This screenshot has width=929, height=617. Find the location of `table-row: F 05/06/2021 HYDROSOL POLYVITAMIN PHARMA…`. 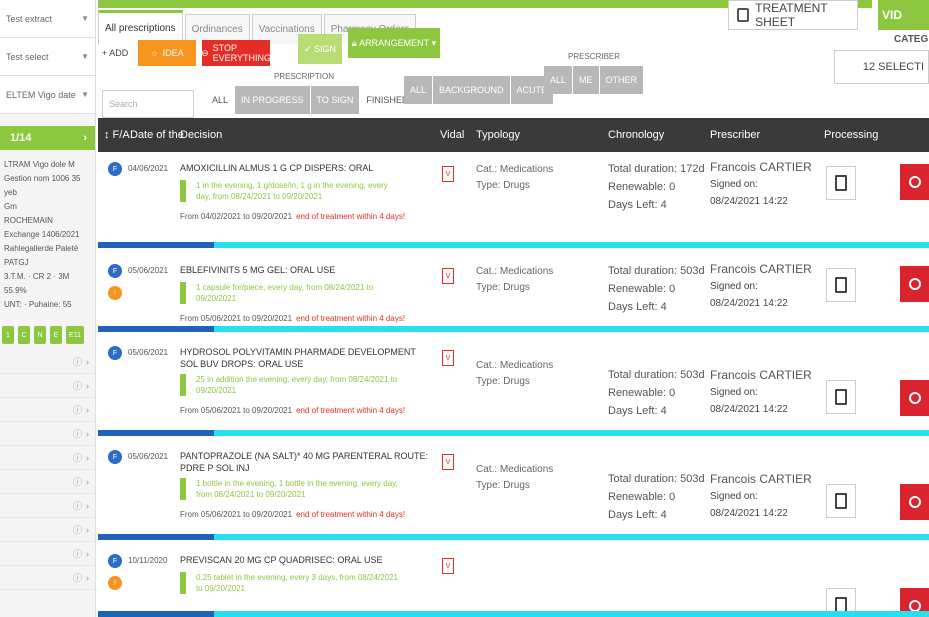

table-row: F 05/06/2021 HYDROSOL POLYVITAMIN PHARMA… is located at coordinates (513, 386).